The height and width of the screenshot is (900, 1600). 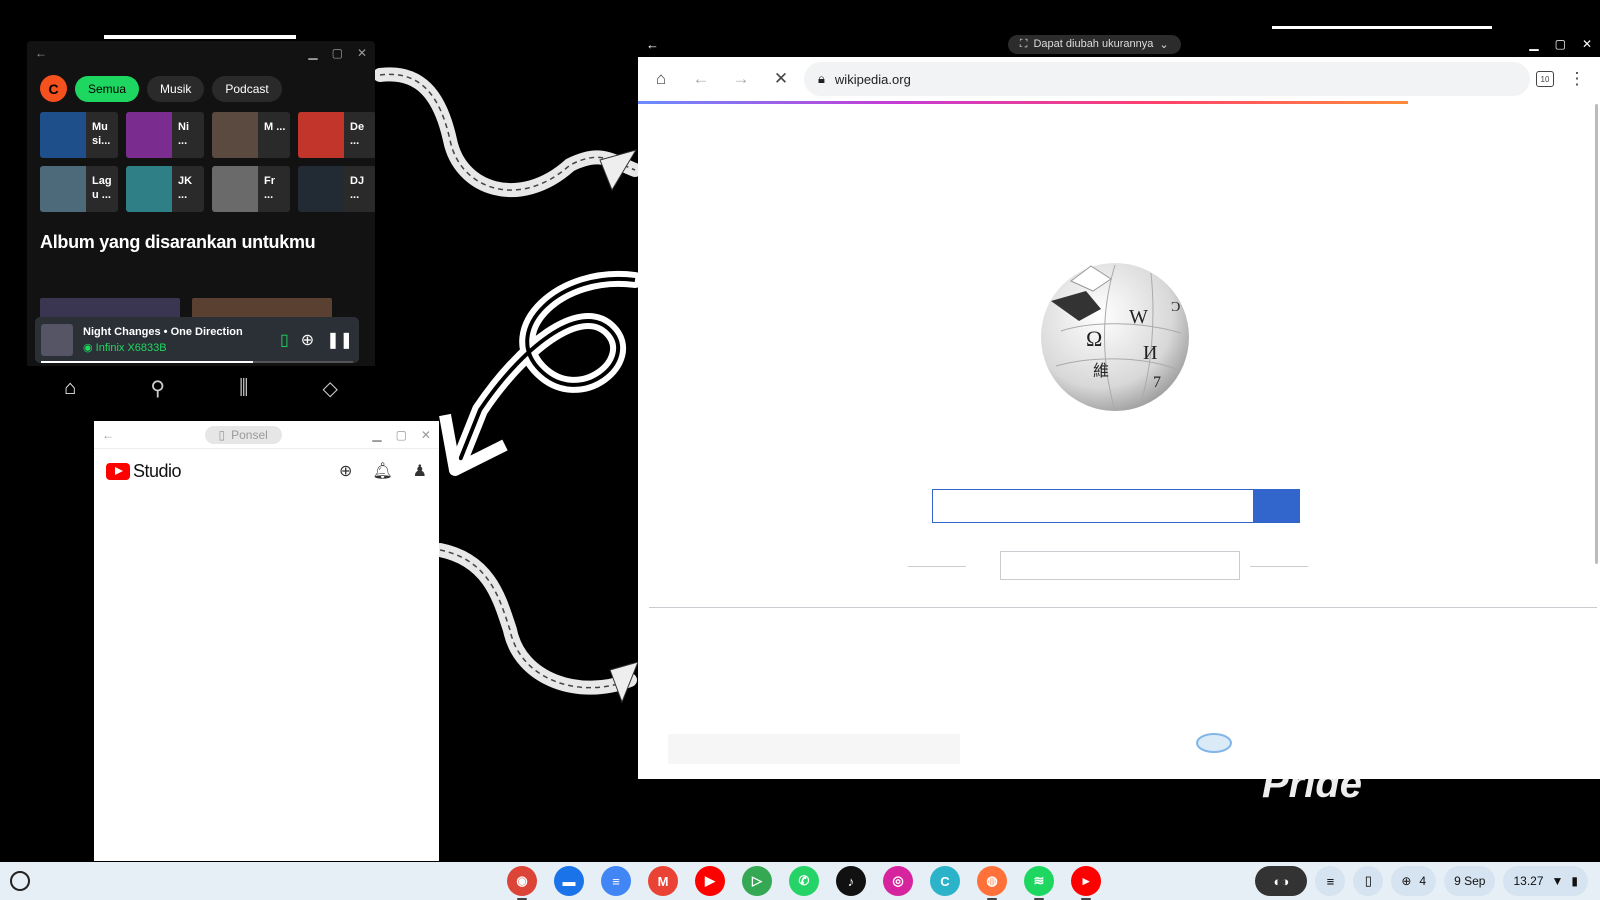 I want to click on library-icon: ⫼, so click(x=243, y=388).